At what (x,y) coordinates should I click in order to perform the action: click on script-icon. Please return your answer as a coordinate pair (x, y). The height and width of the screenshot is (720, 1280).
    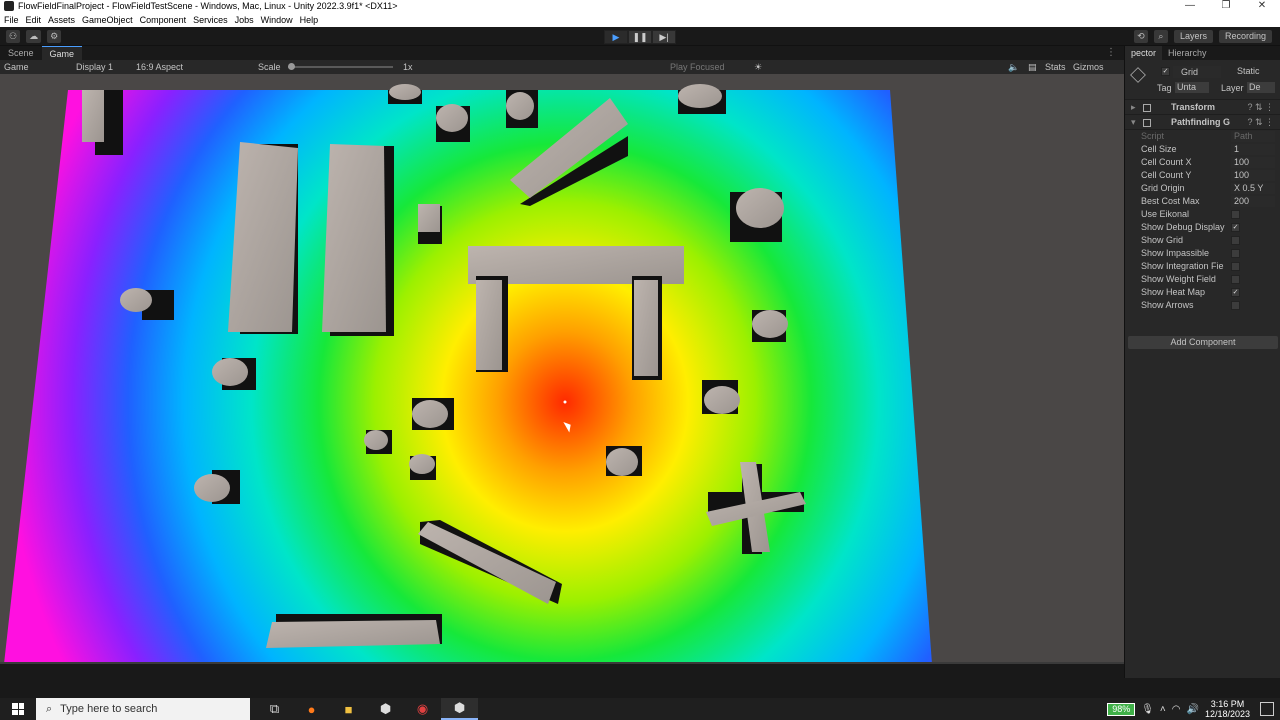
    Looking at the image, I should click on (1147, 123).